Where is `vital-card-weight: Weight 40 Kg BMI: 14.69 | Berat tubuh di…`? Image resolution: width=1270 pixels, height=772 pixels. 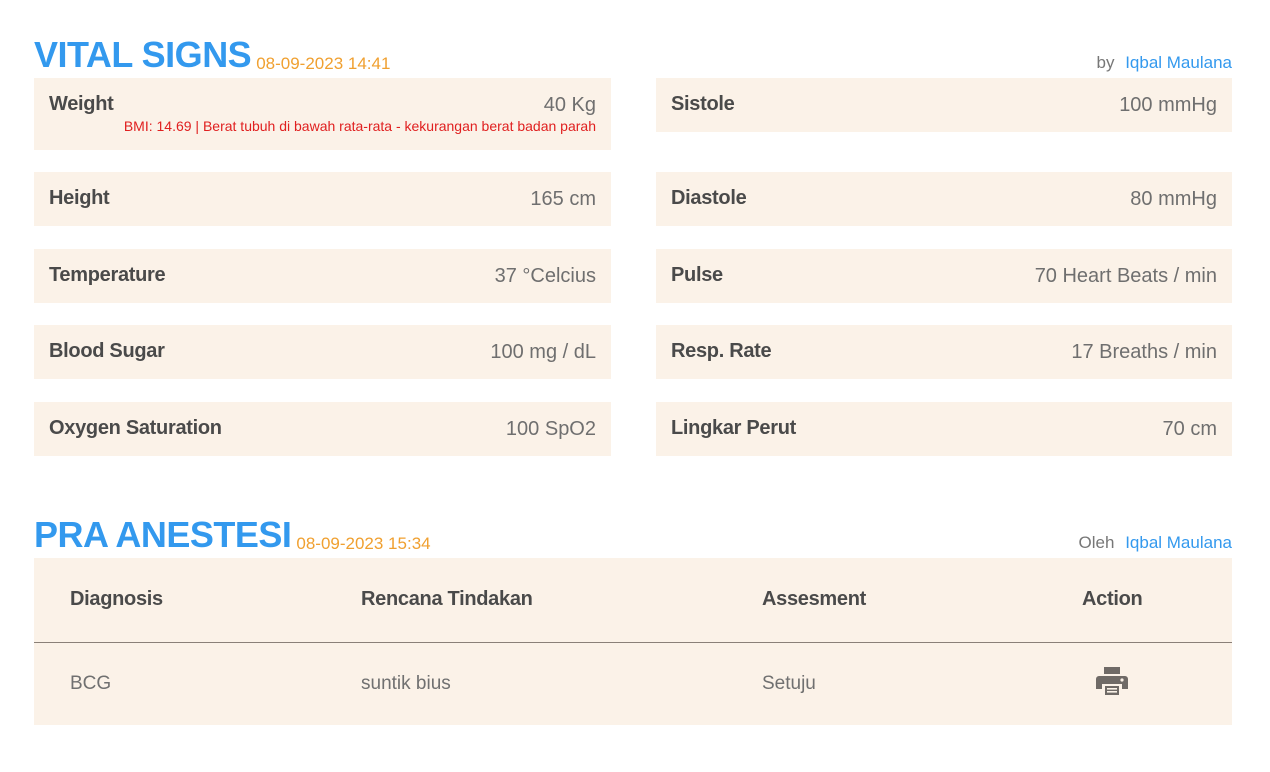
vital-card-weight: Weight 40 Kg BMI: 14.69 | Berat tubuh di… is located at coordinates (322, 114).